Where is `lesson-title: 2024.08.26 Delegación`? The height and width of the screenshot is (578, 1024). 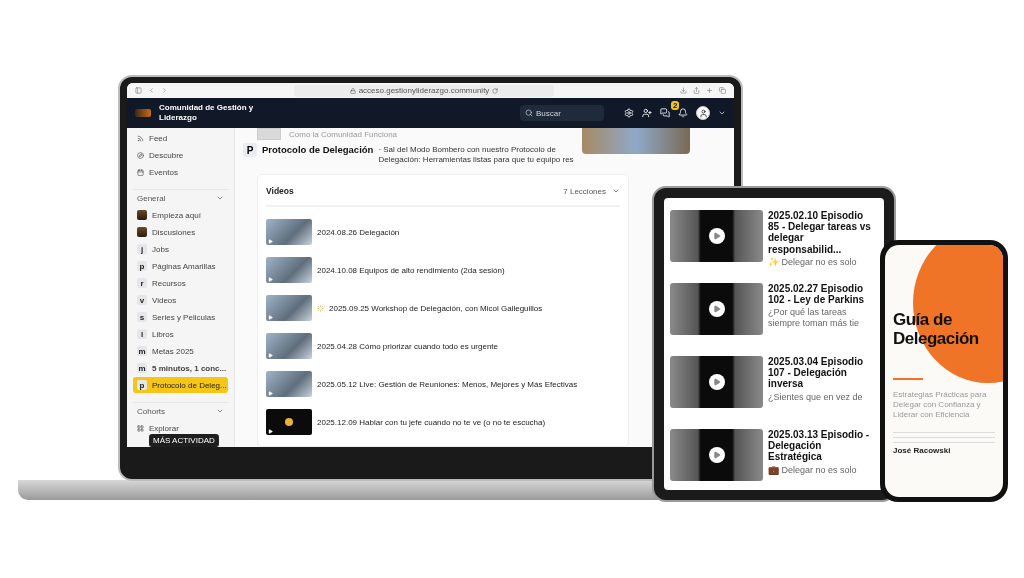
lesson-title: 2024.08.26 Delegación is located at coordinates (358, 232).